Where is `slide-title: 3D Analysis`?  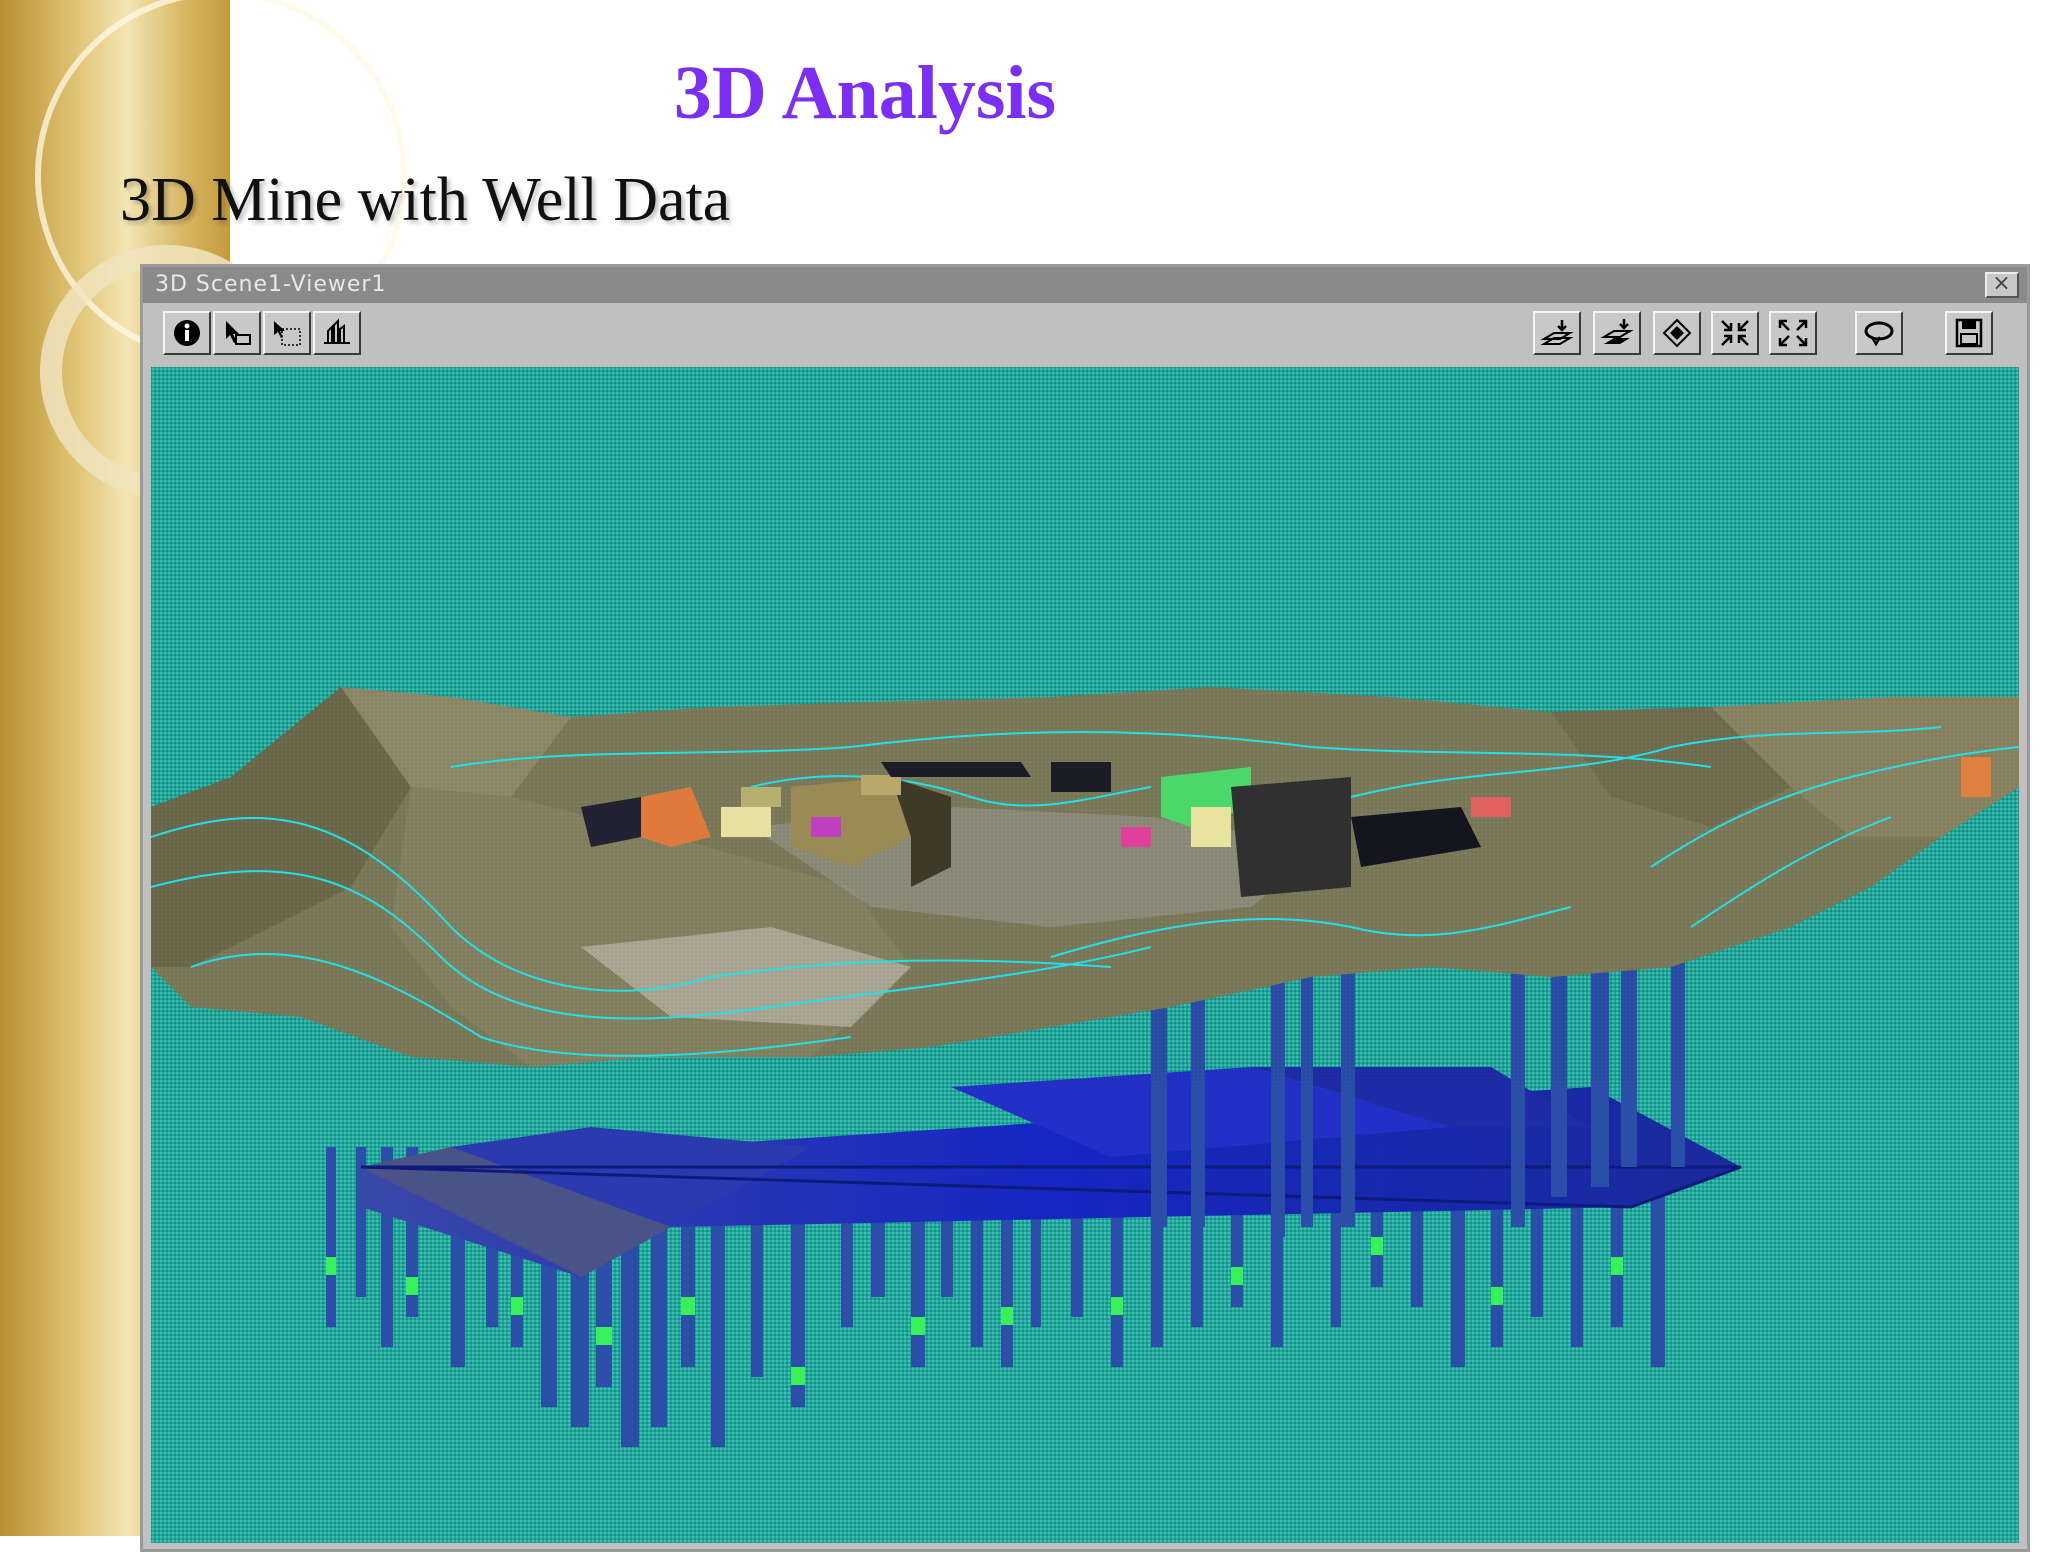
slide-title: 3D Analysis is located at coordinates (865, 93).